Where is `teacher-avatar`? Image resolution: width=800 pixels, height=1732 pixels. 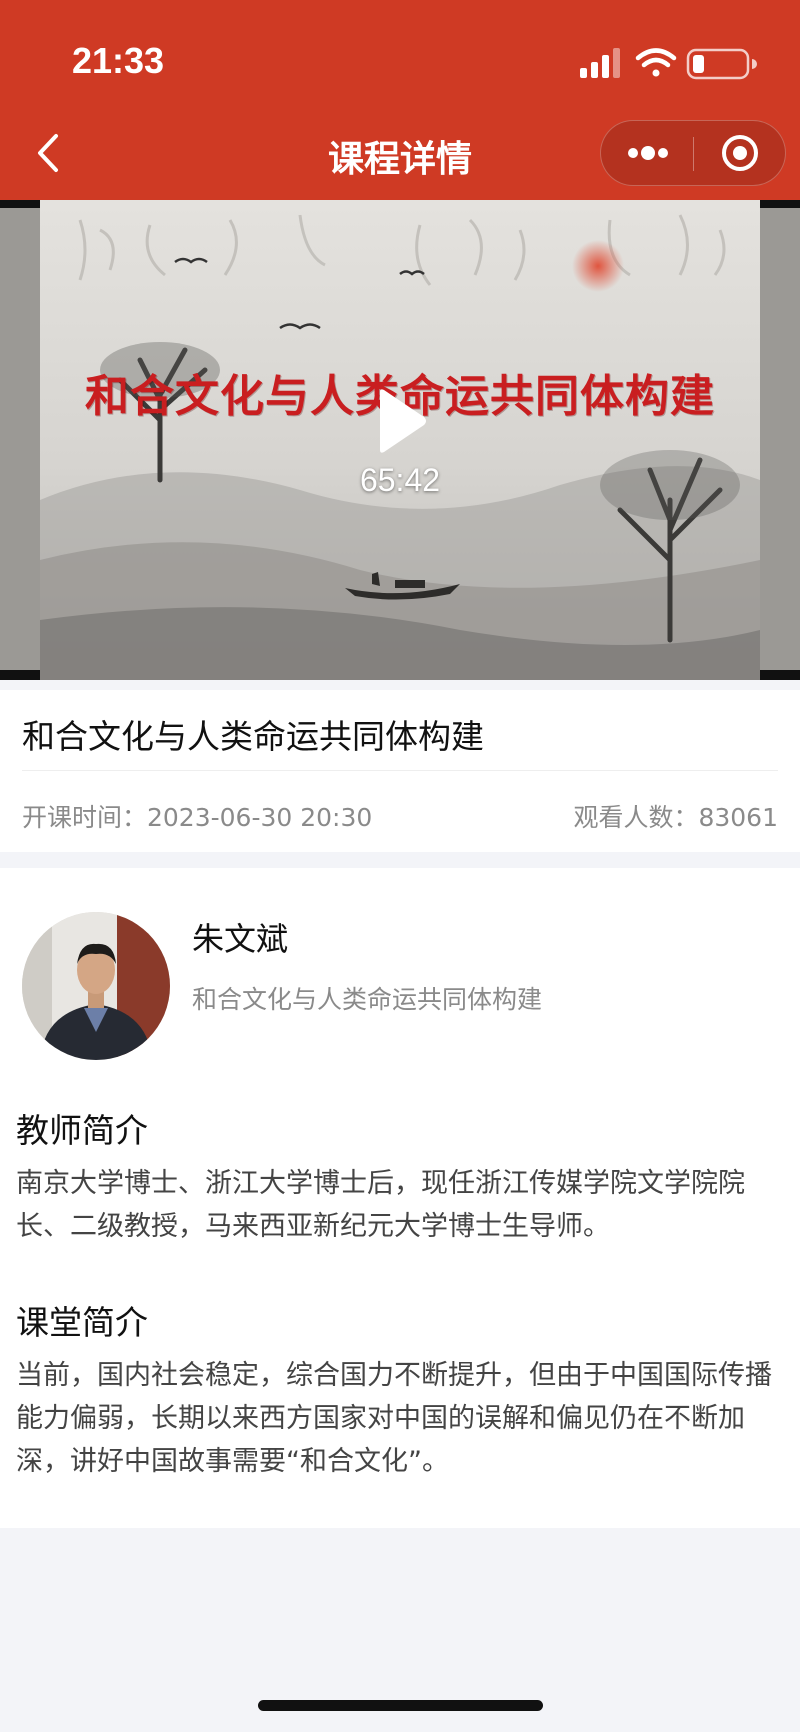 teacher-avatar is located at coordinates (96, 986).